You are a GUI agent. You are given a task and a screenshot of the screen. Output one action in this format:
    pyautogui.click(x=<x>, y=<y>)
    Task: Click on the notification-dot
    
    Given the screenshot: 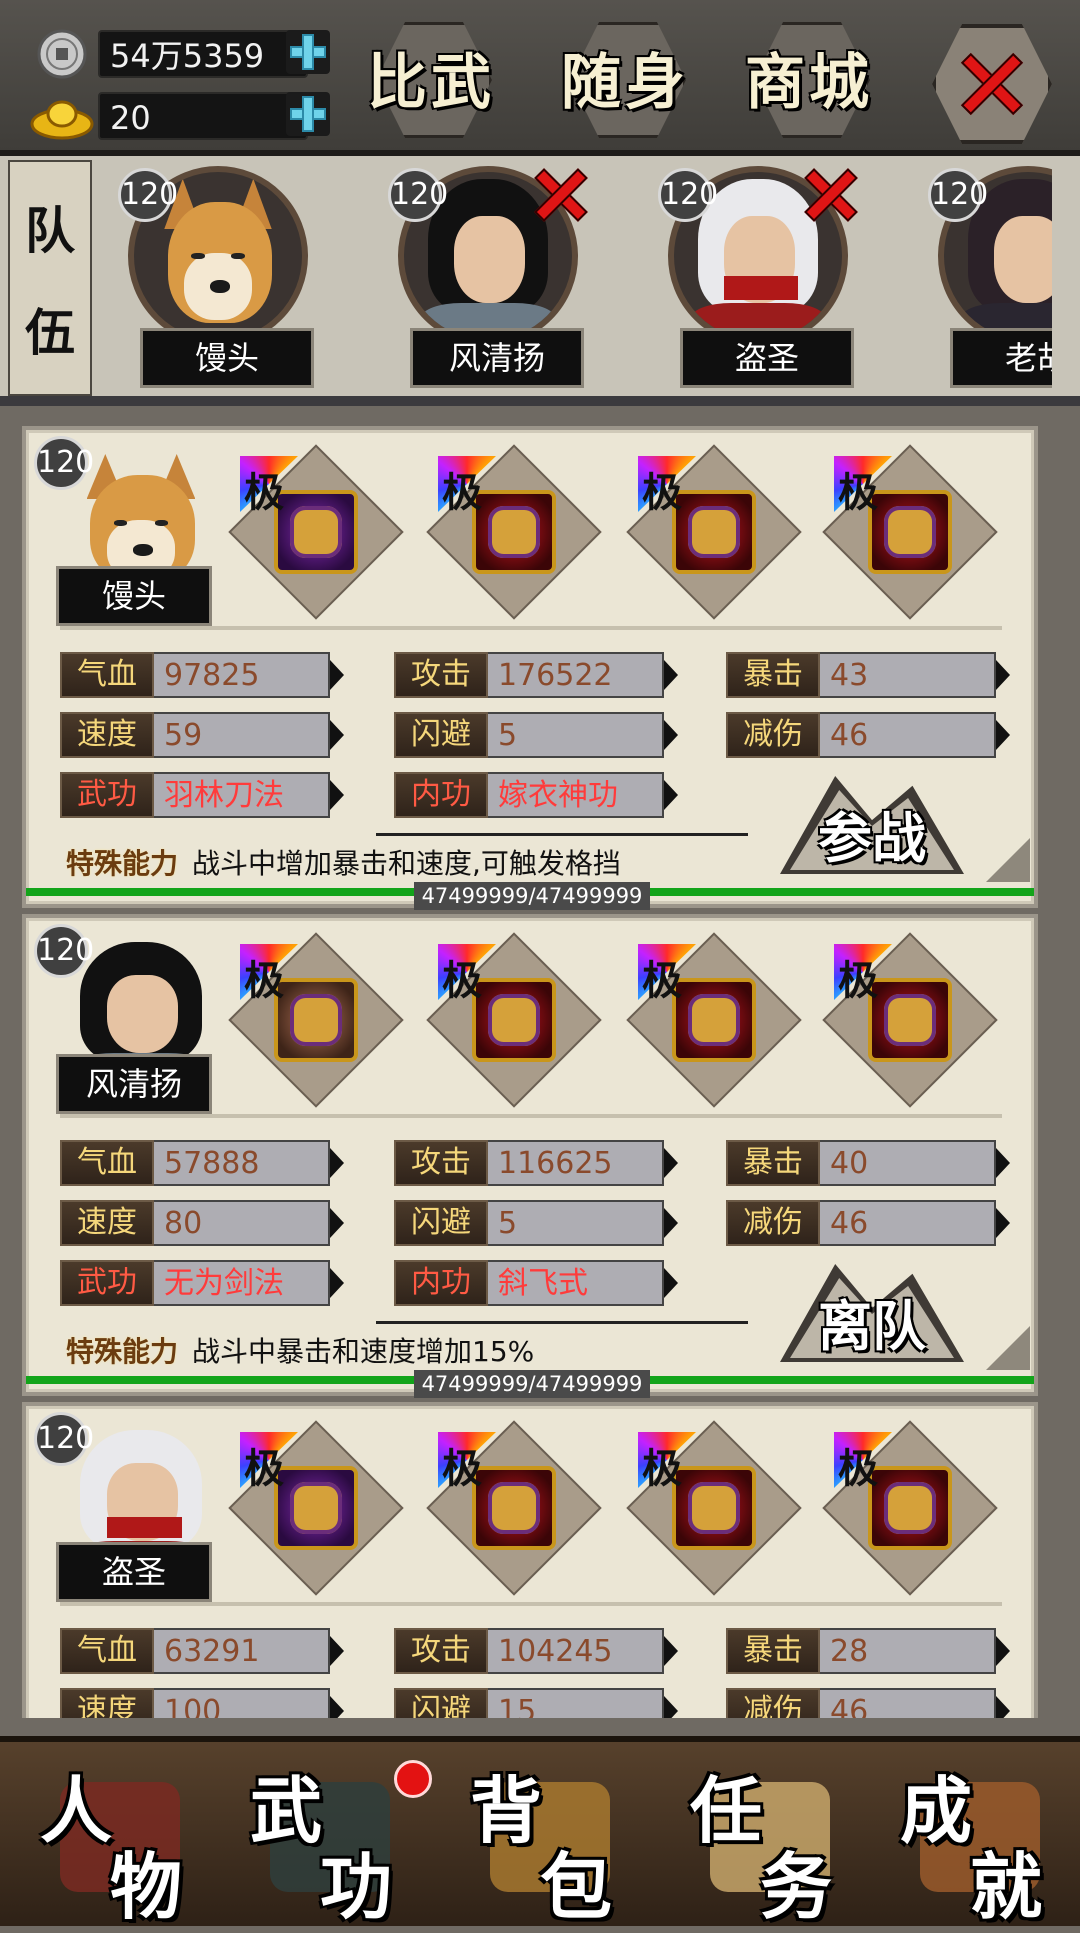 What is the action you would take?
    pyautogui.click(x=413, y=1779)
    